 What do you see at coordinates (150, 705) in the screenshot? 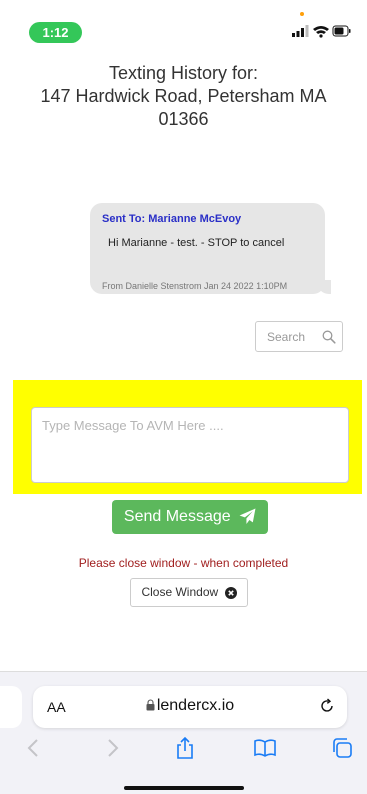
I see `lock-icon` at bounding box center [150, 705].